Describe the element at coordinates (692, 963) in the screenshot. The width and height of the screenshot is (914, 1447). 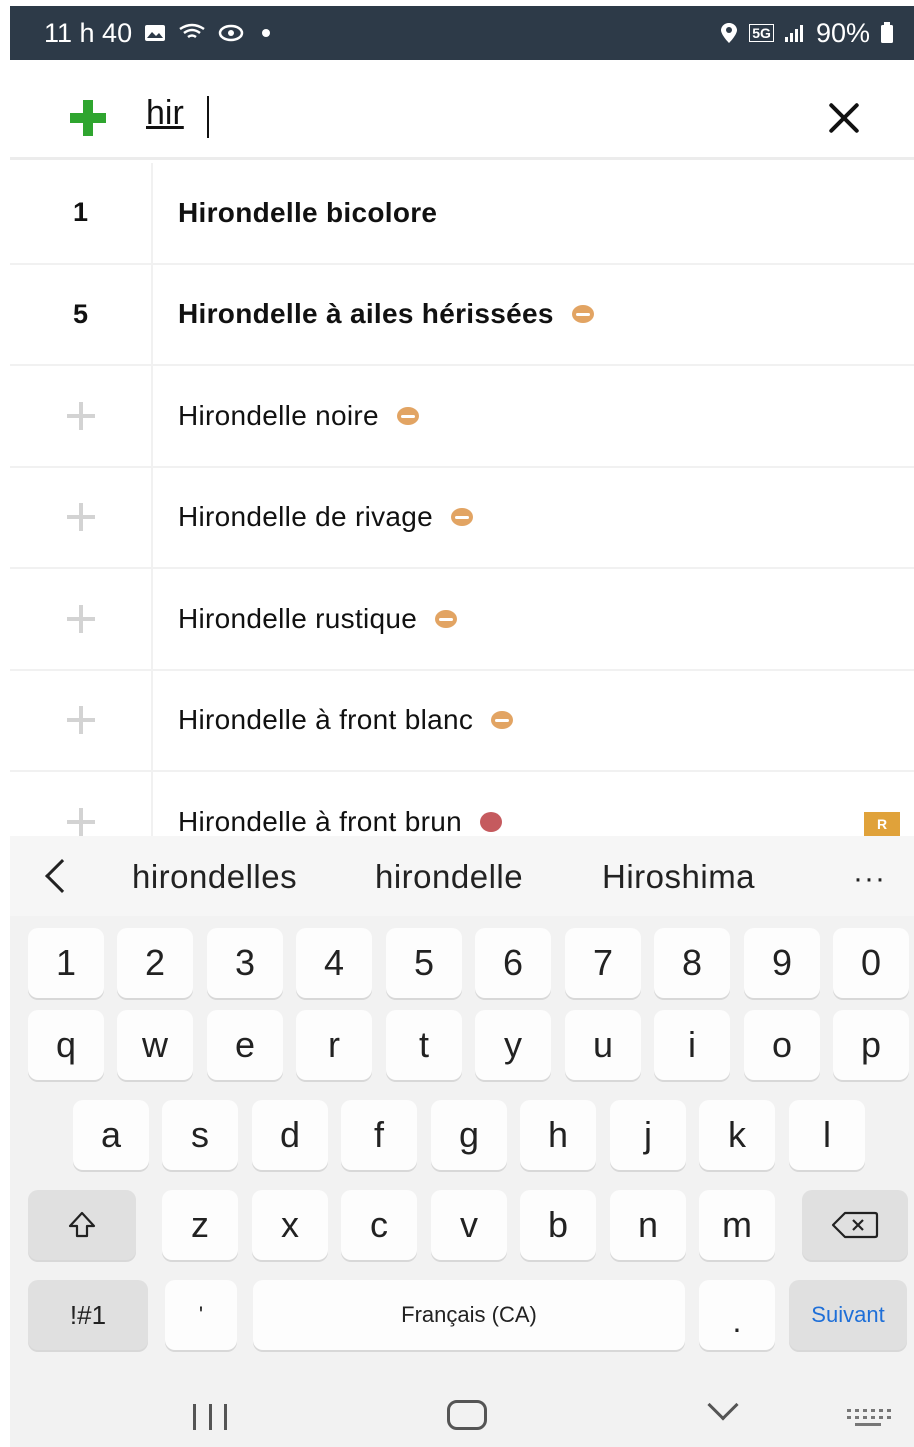
I see `key: 8` at that location.